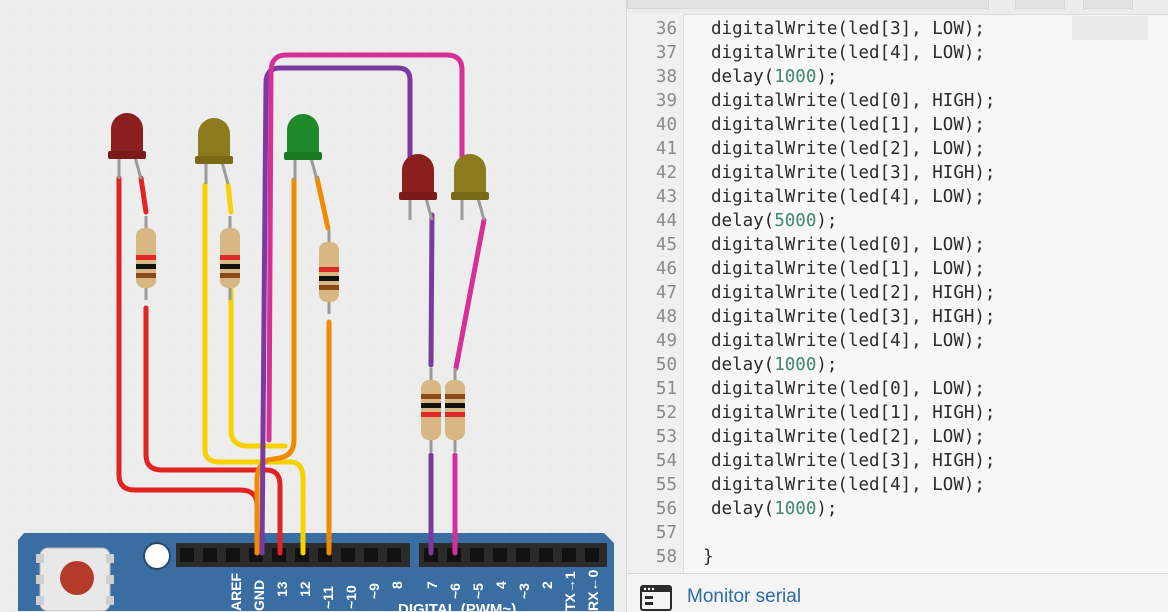 The width and height of the screenshot is (1168, 612). I want to click on code-text: digitalWrite(led[2], HIGH);, so click(853, 293).